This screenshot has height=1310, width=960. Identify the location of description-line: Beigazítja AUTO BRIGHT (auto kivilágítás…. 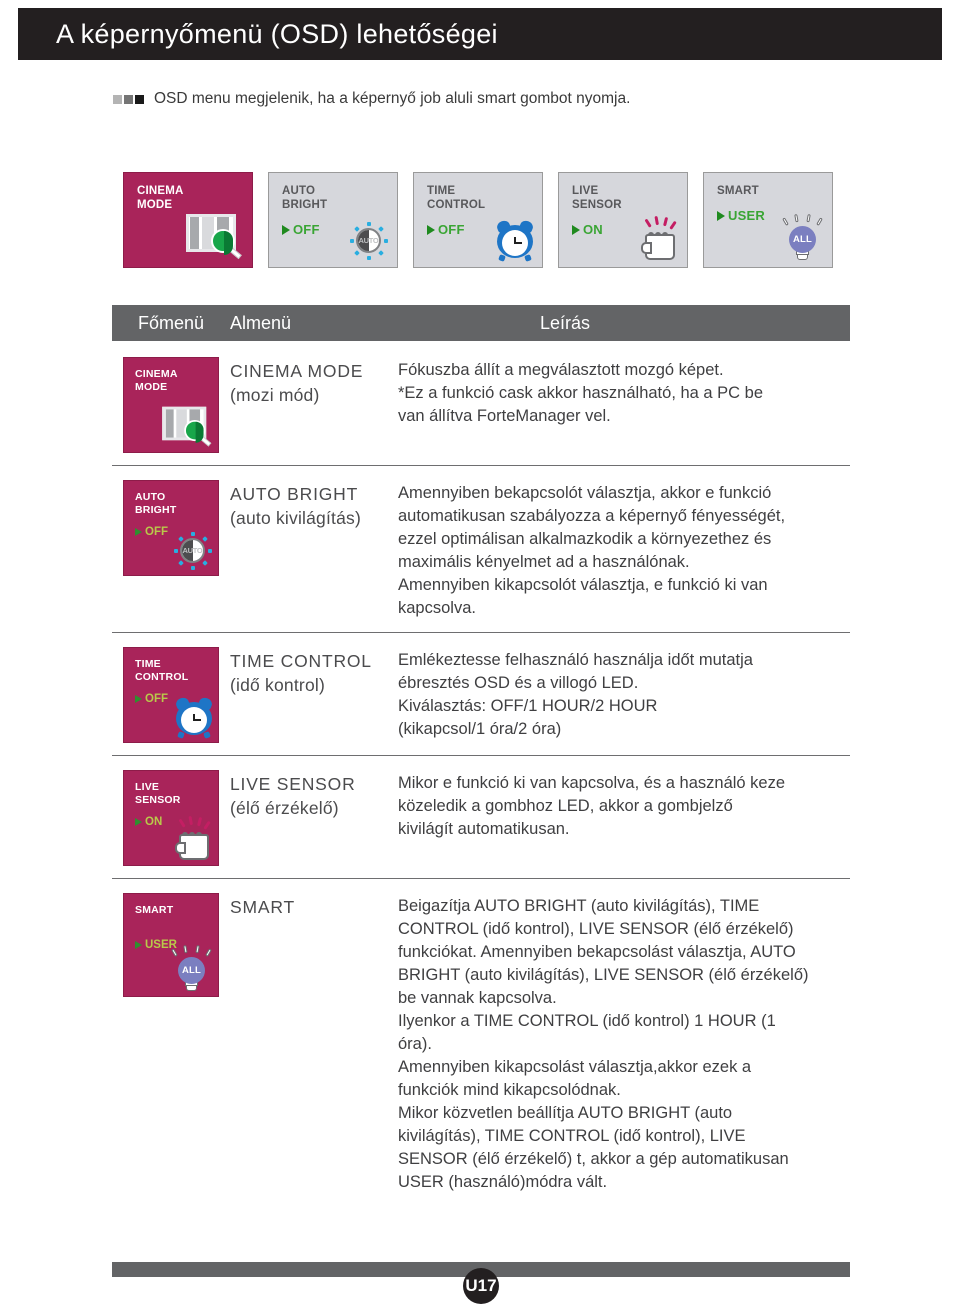
(579, 906).